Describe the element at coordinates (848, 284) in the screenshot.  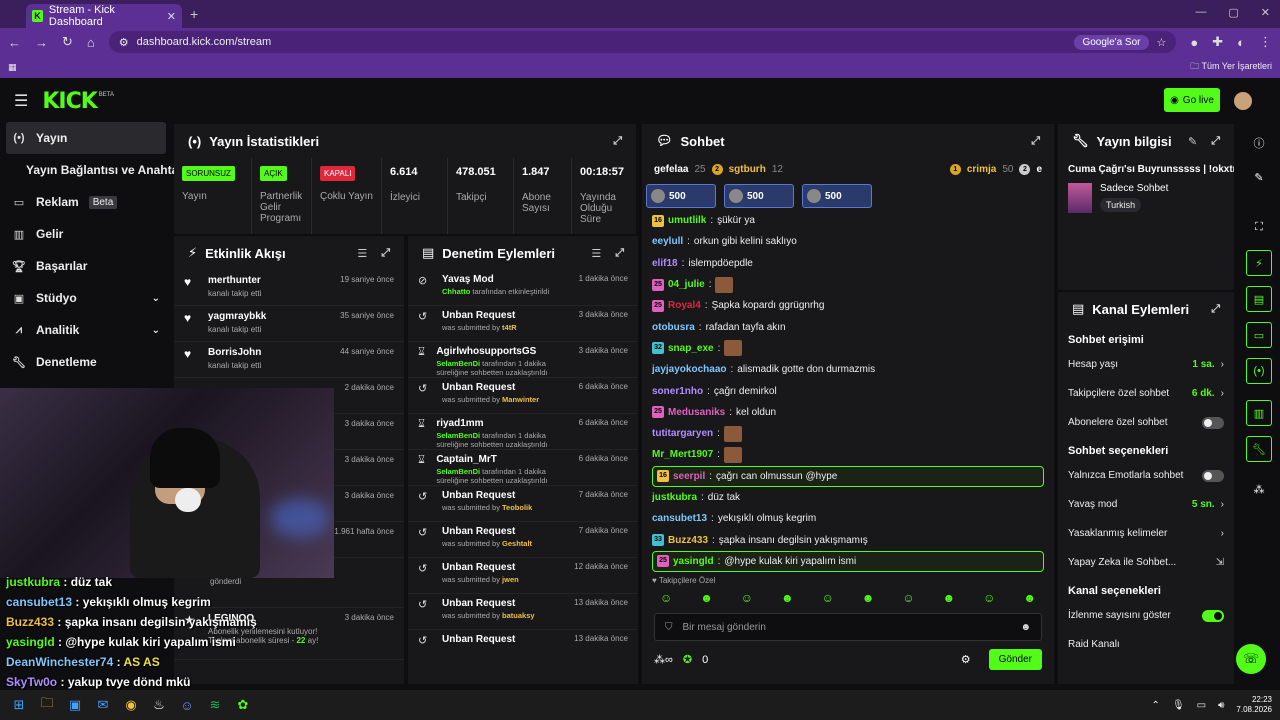
I see `chat-message: 25 04_julie:` at that location.